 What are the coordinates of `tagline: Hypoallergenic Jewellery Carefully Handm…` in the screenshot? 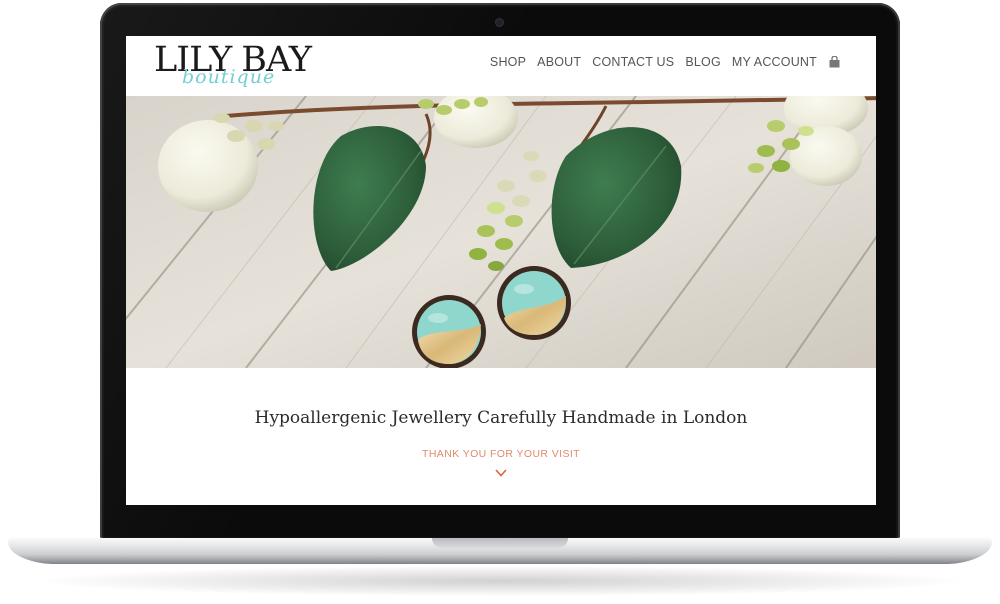 It's located at (501, 418).